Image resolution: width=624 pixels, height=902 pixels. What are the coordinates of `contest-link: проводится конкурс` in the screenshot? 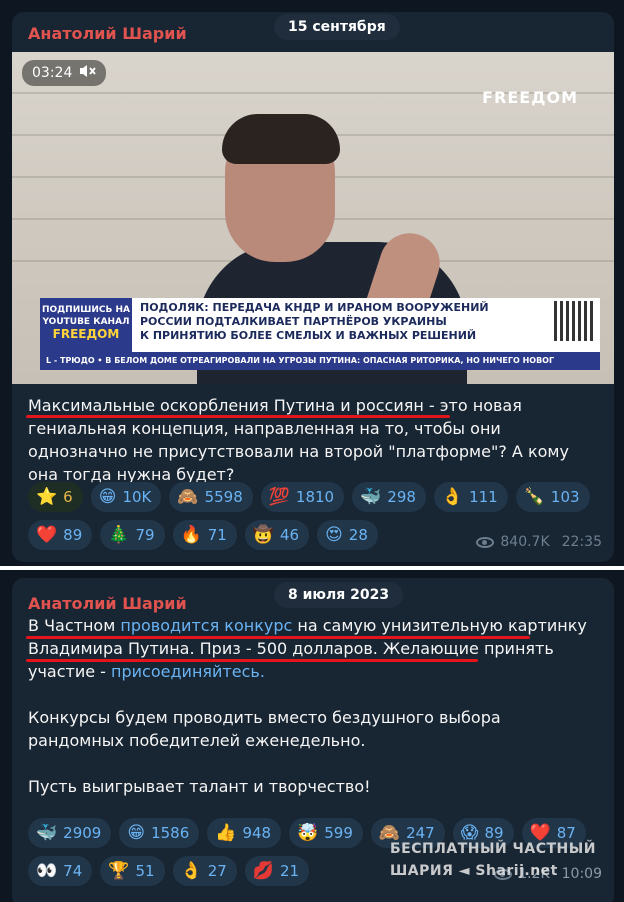 It's located at (206, 625).